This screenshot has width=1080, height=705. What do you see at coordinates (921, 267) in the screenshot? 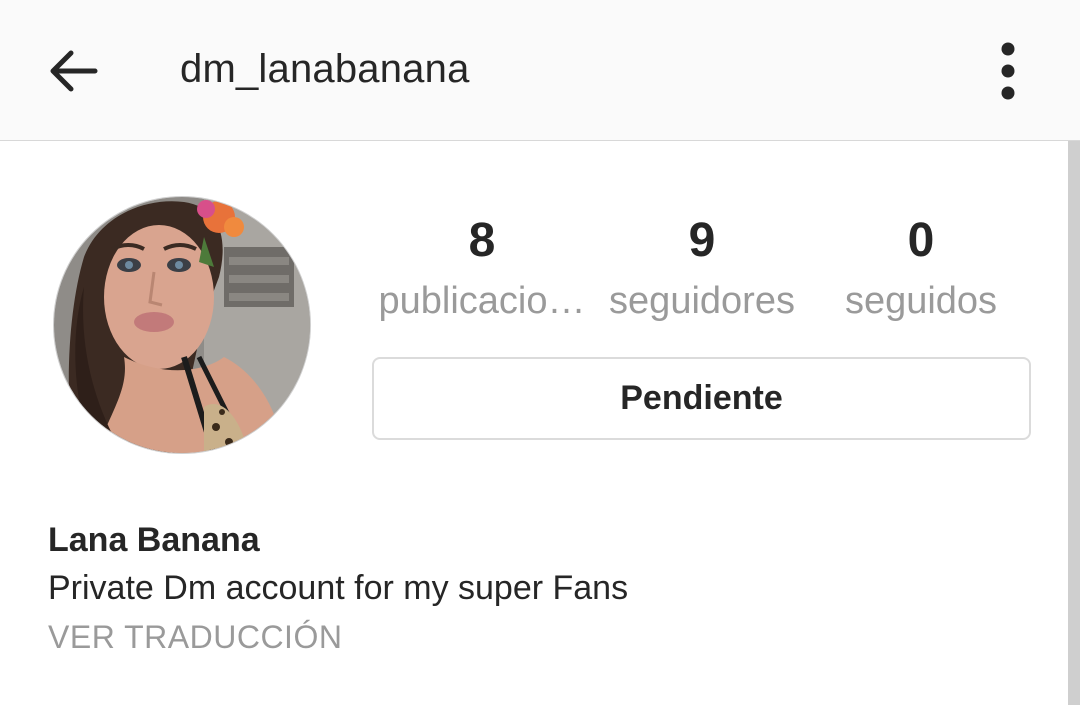
I see `following-stat: 0 seguidos` at bounding box center [921, 267].